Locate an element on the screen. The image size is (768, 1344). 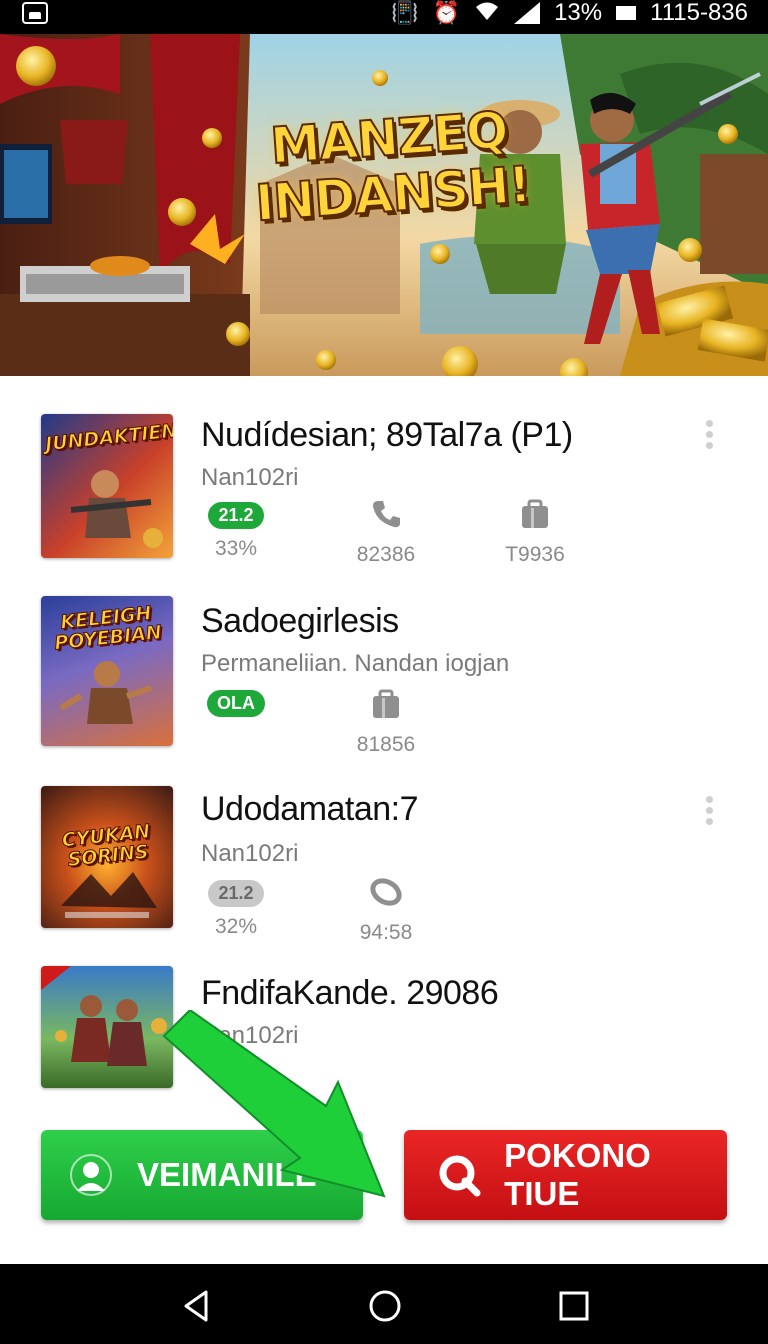
alarm-icon: ⏰ is located at coordinates (446, 12).